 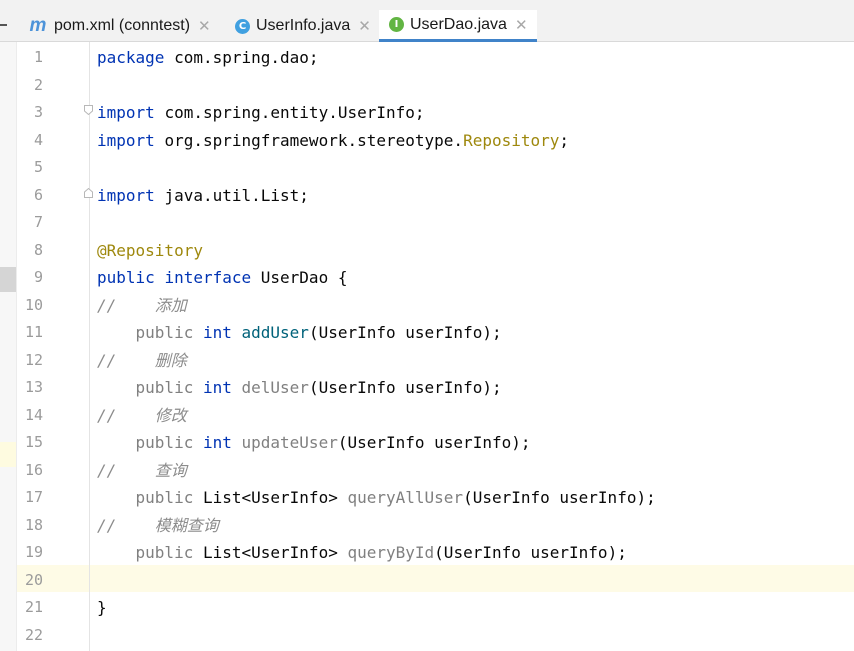 I want to click on code-token: com.spring.dao;, so click(x=246, y=57).